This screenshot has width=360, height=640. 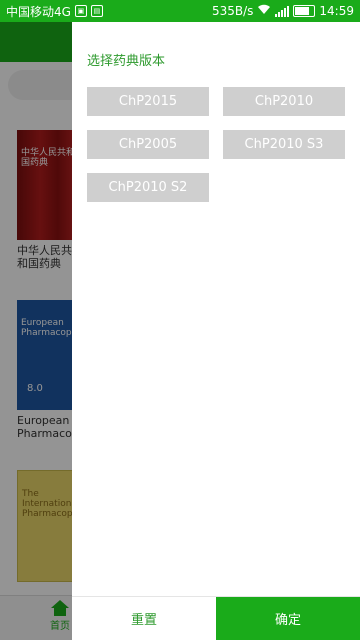 I want to click on version-option-chp2015: ChP2015, so click(x=148, y=101).